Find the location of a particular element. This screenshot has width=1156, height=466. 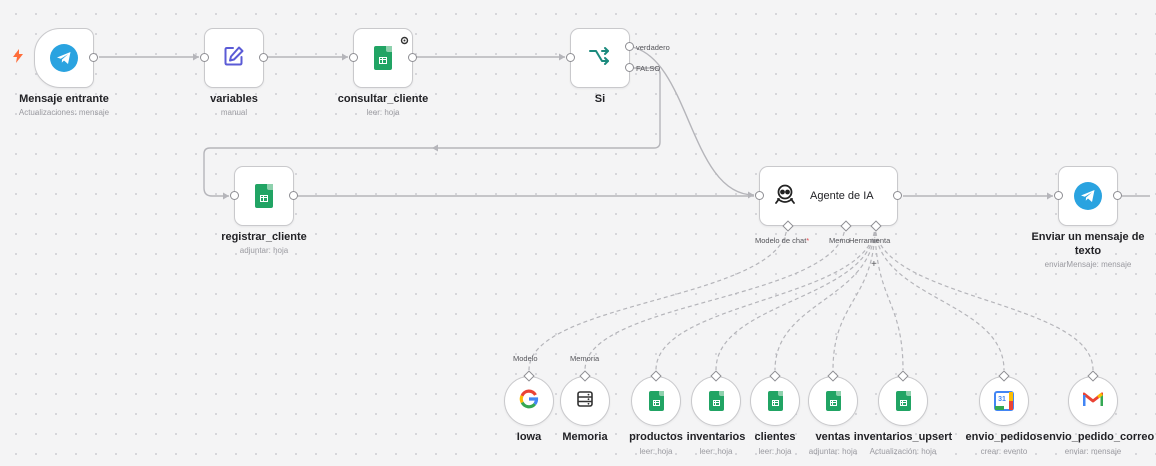

node-mensaje-entrante is located at coordinates (66, 58).